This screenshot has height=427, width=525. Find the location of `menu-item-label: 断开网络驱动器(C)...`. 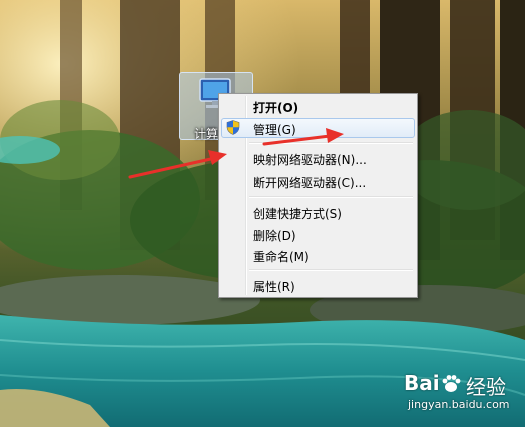

menu-item-label: 断开网络驱动器(C)... is located at coordinates (310, 183).